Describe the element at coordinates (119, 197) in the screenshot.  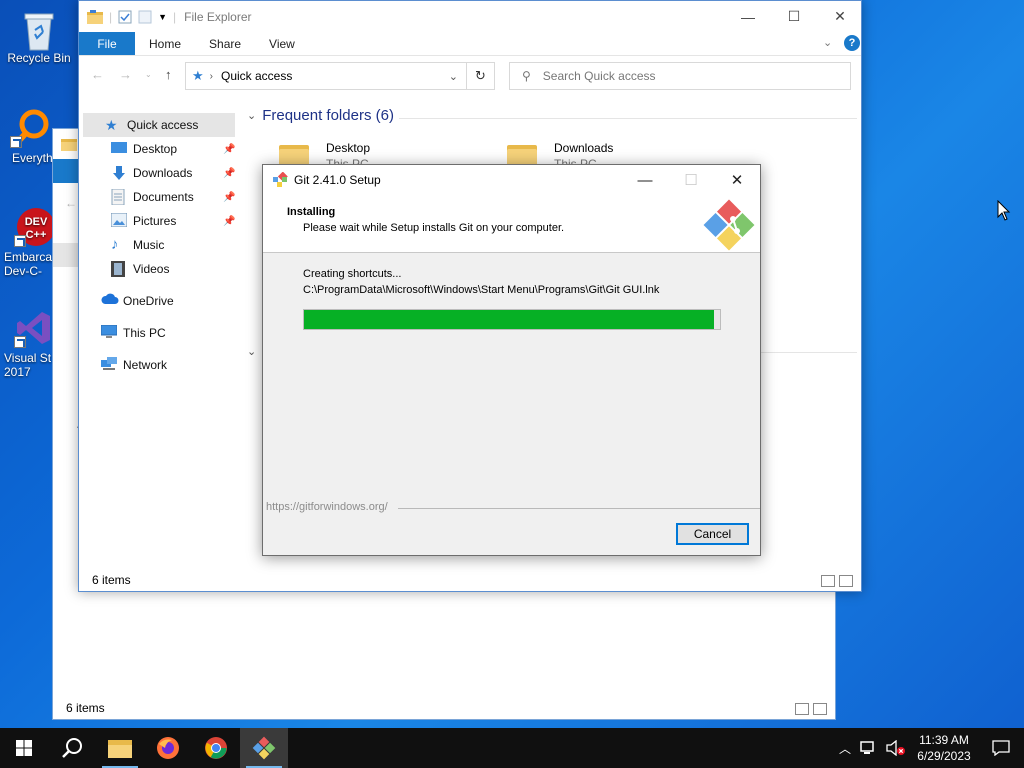
I see `document-icon` at that location.